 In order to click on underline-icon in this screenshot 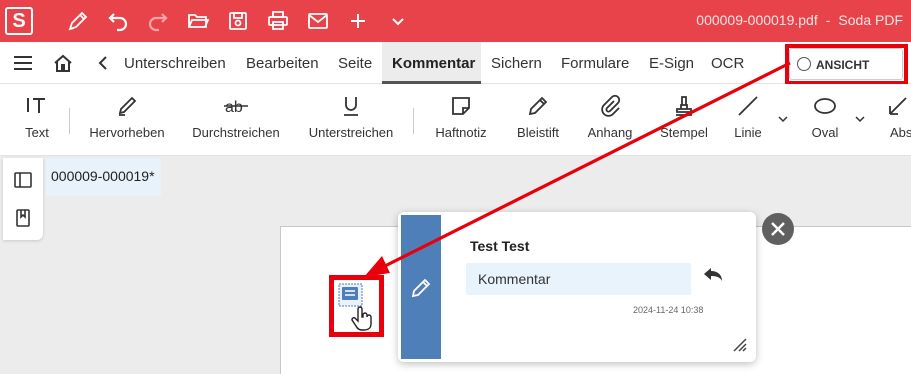, I will do `click(351, 106)`.